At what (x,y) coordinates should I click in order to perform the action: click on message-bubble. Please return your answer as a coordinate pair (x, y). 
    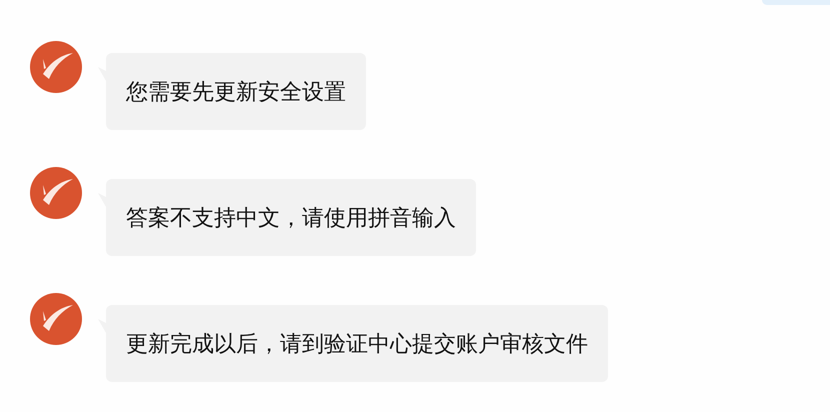
    Looking at the image, I should click on (796, 2).